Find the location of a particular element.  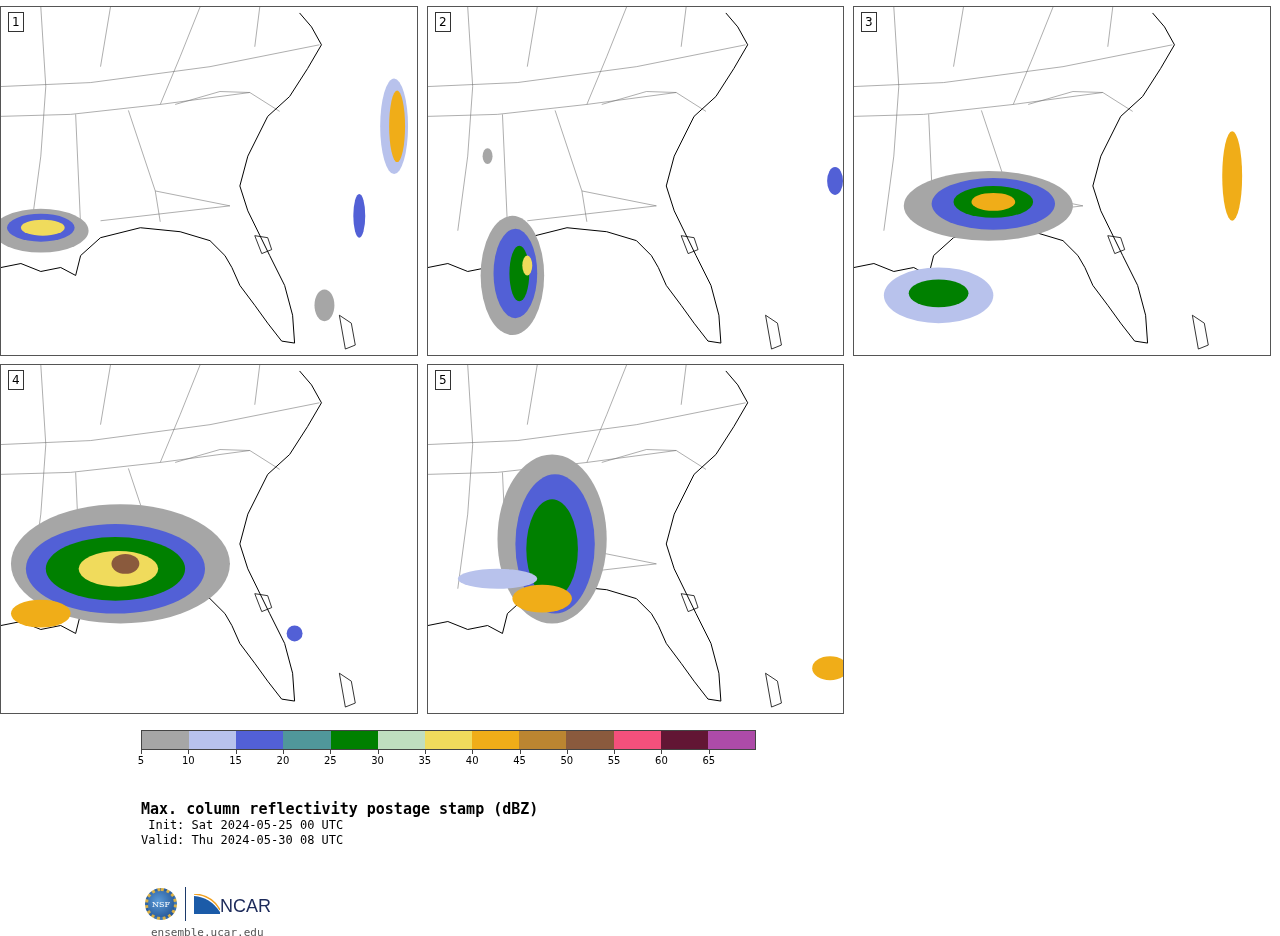

panel-number: 4 is located at coordinates (16, 380).